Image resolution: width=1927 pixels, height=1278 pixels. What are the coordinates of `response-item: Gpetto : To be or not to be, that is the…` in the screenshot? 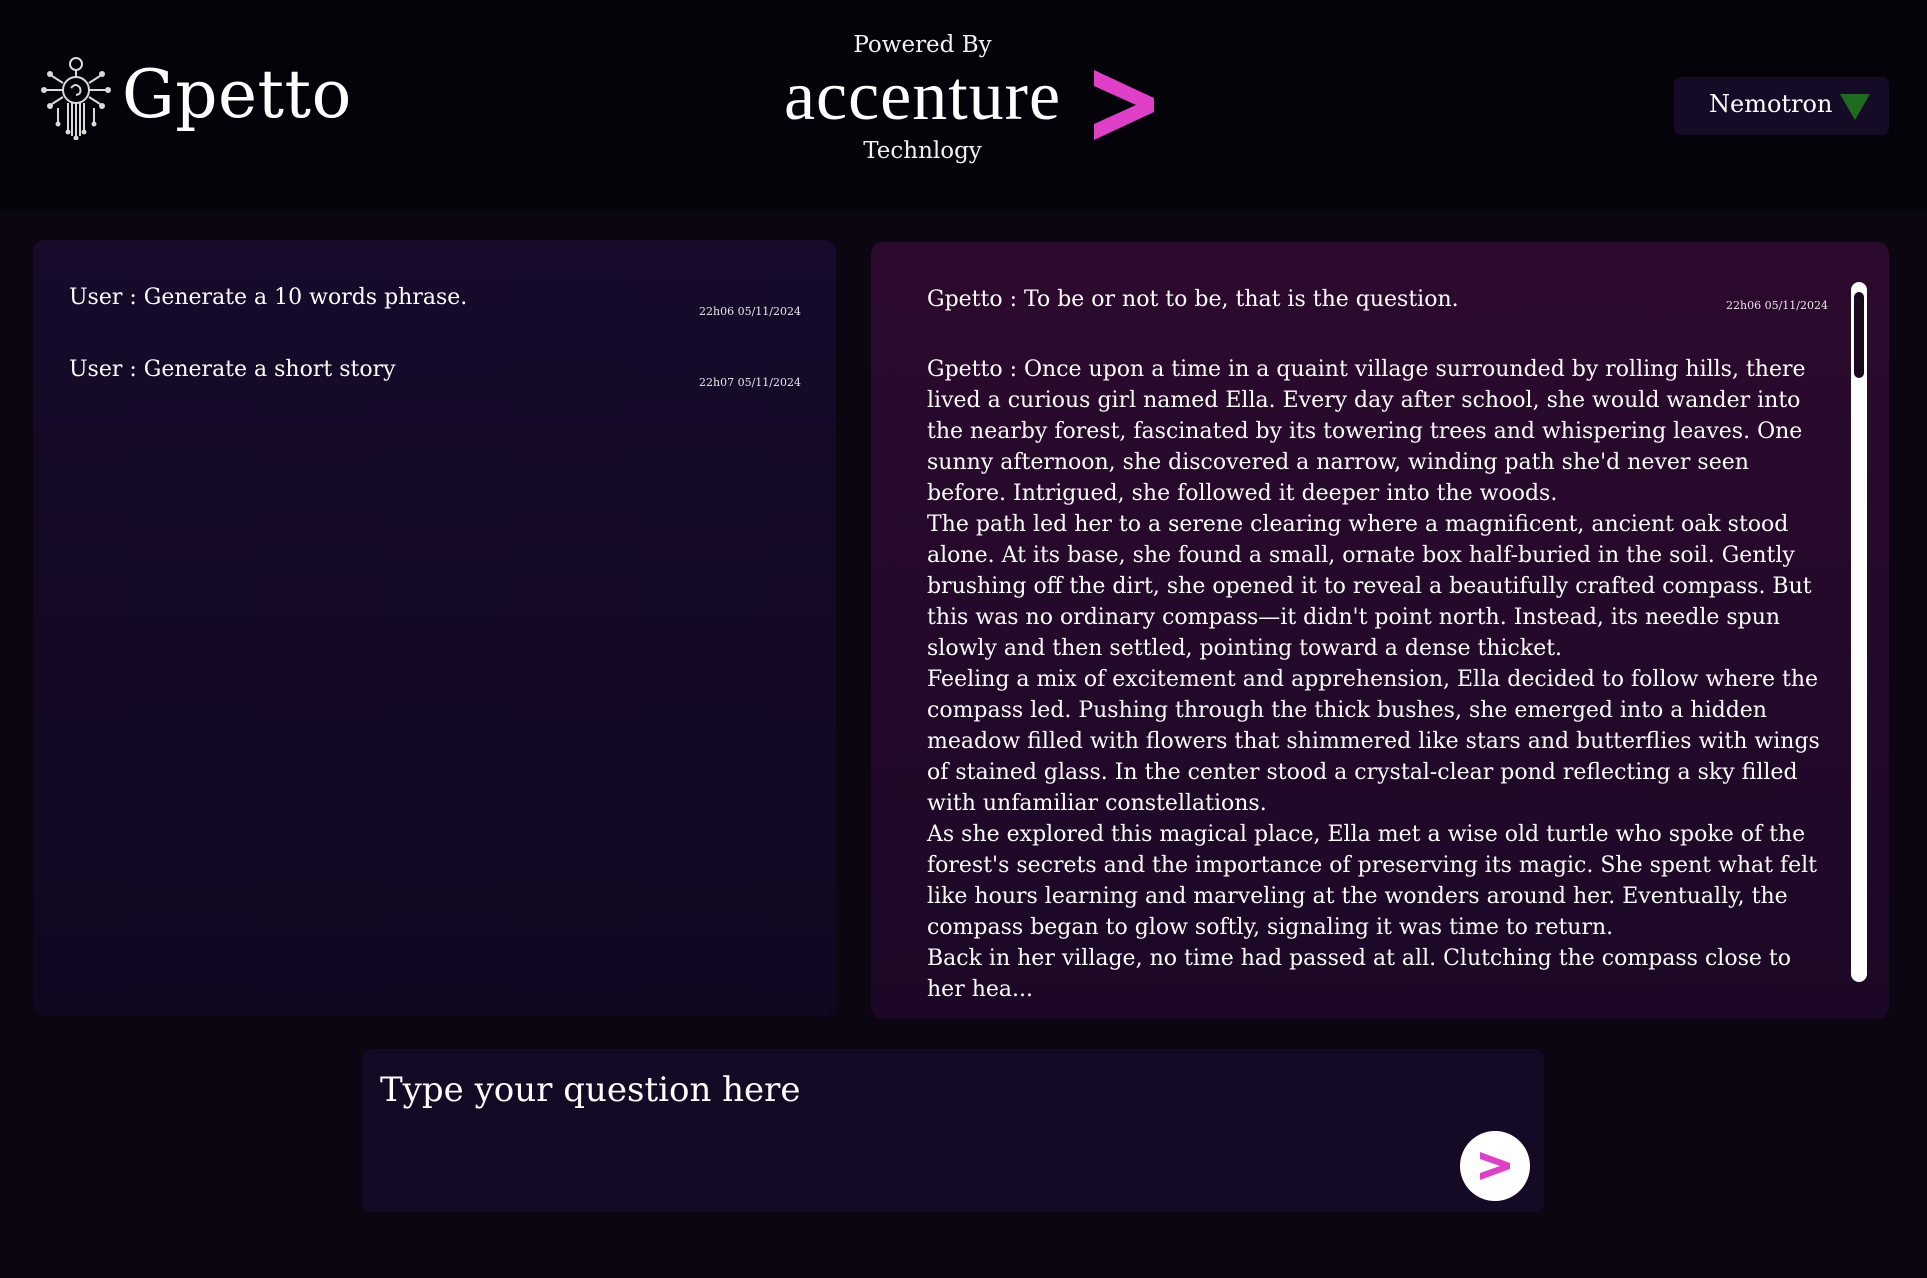 It's located at (1377, 299).